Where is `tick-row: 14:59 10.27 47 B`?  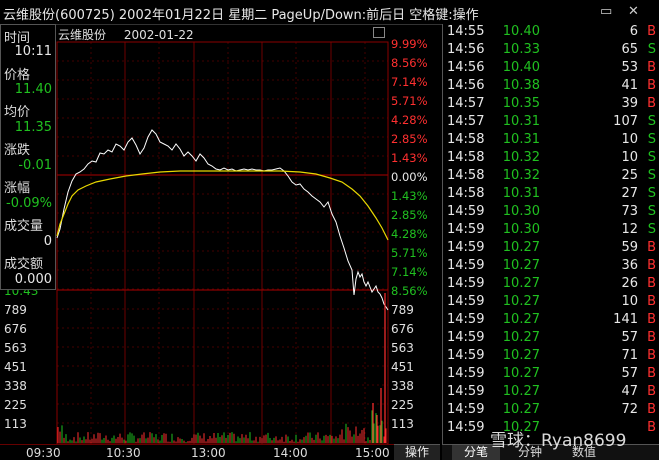
tick-row: 14:59 10.27 47 B is located at coordinates (551, 392).